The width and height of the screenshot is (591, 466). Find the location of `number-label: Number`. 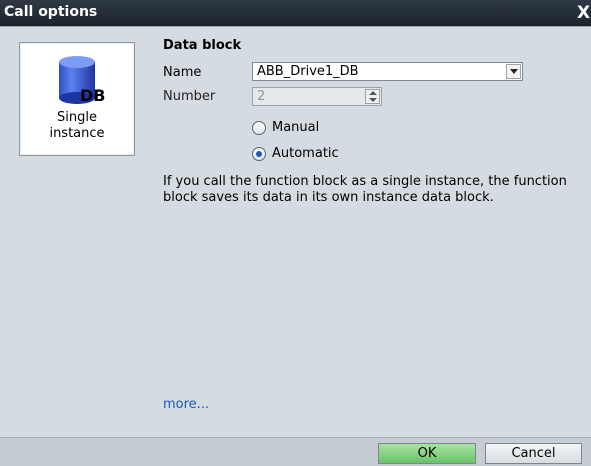

number-label: Number is located at coordinates (189, 96).